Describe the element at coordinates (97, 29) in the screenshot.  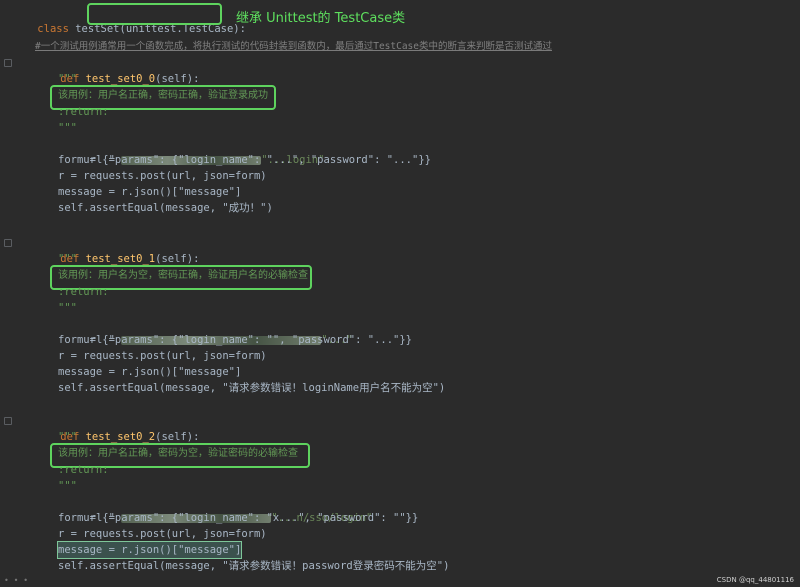
I see `class-name: testSet` at that location.